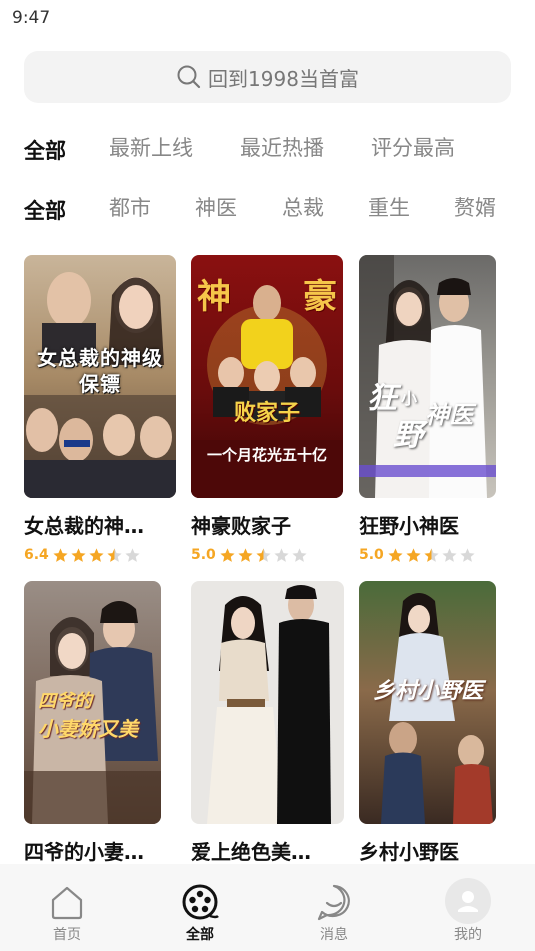  What do you see at coordinates (267, 376) in the screenshot?
I see `drama-poster: 神 豪 败家子 一个月花光五十亿` at bounding box center [267, 376].